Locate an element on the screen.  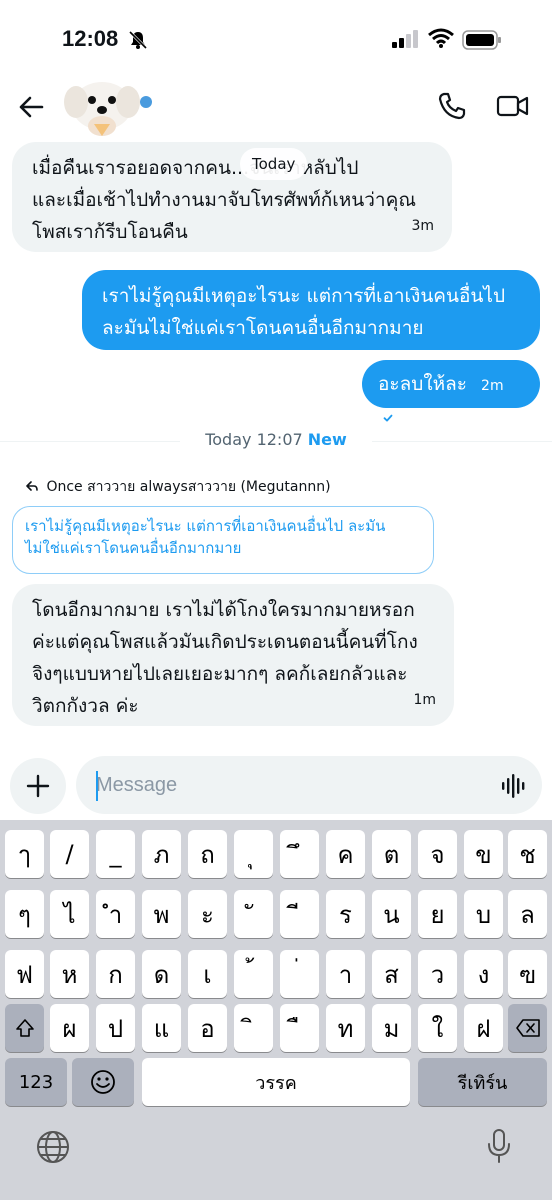
backspace-icon is located at coordinates (527, 1028).